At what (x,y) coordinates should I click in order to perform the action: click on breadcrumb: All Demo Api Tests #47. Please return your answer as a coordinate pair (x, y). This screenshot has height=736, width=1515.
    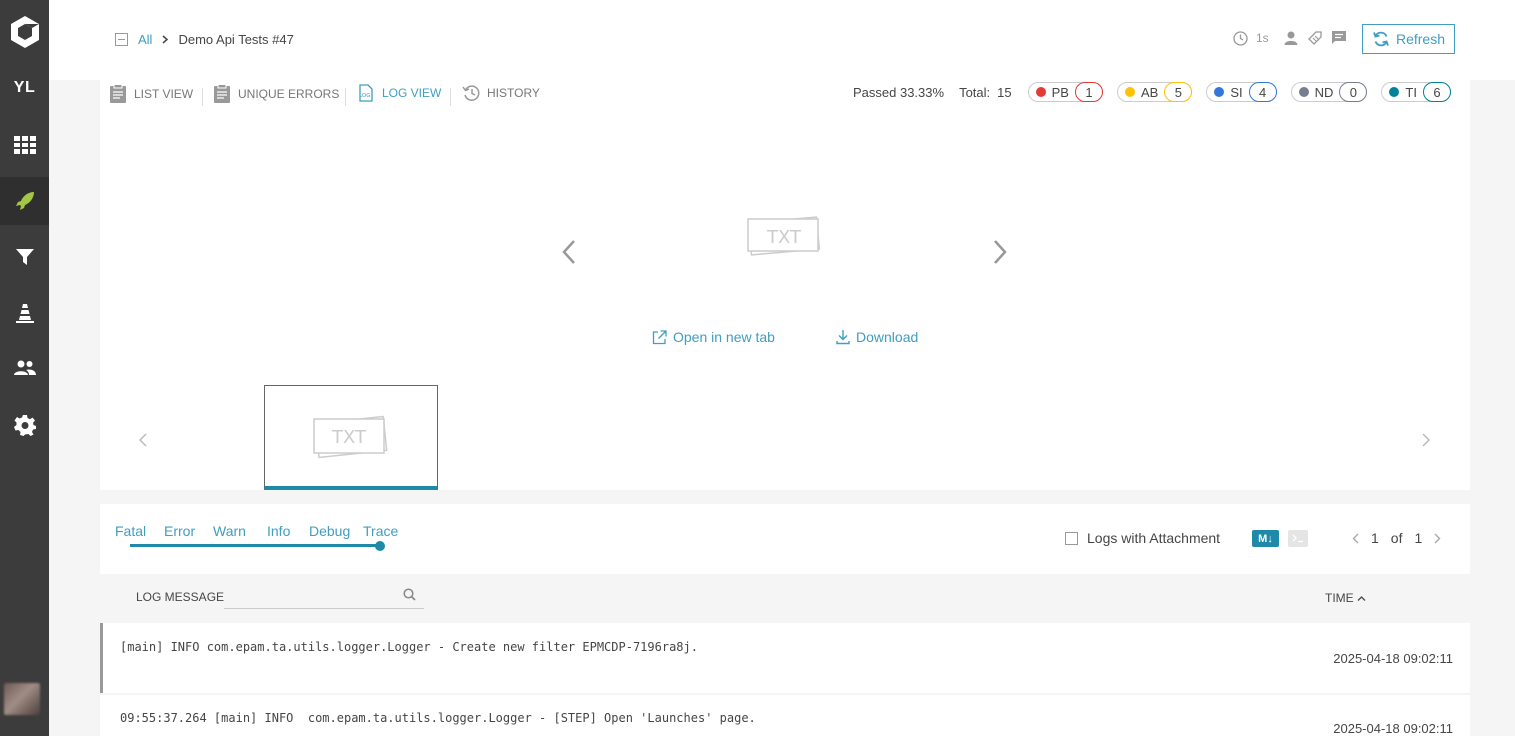
    Looking at the image, I should click on (204, 39).